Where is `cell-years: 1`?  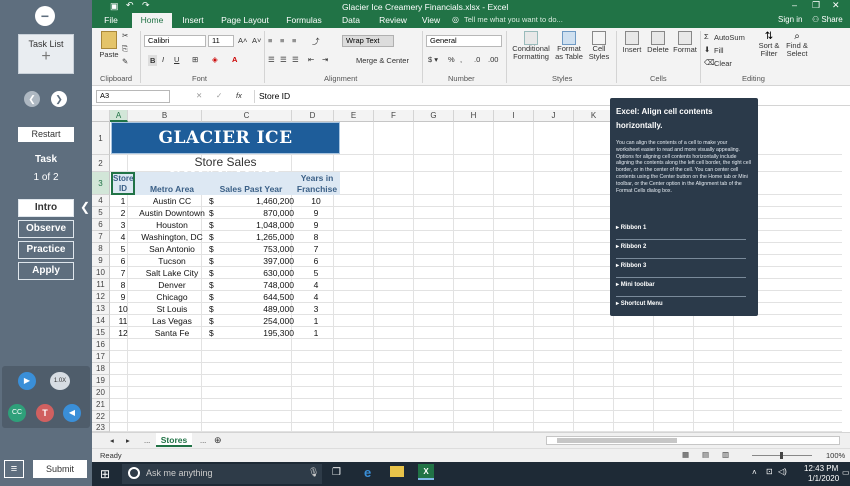
cell-years: 1 is located at coordinates (316, 333).